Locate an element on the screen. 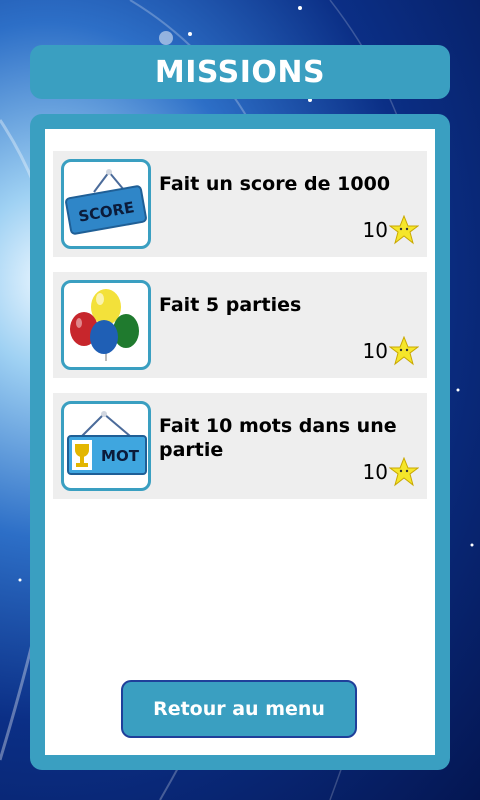 This screenshot has width=480, height=800. mot-sign-text: MOT is located at coordinates (120, 456).